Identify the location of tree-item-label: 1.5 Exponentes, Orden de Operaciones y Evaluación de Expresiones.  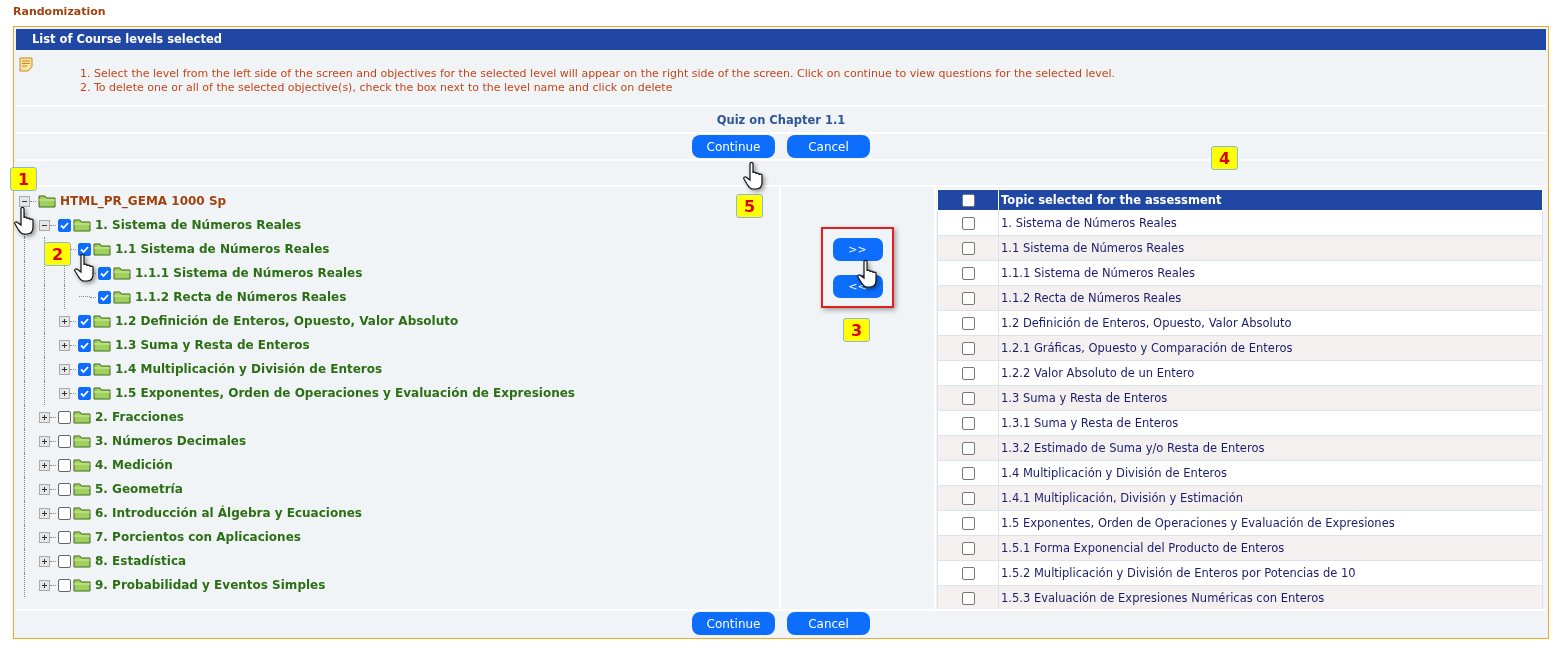
(345, 393).